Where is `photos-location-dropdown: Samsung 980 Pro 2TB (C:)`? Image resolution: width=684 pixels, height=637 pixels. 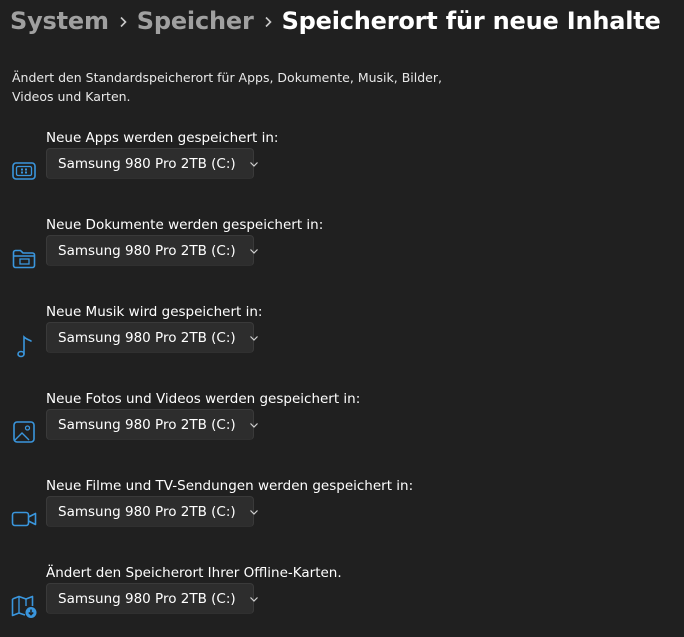 photos-location-dropdown: Samsung 980 Pro 2TB (C:) is located at coordinates (152, 424).